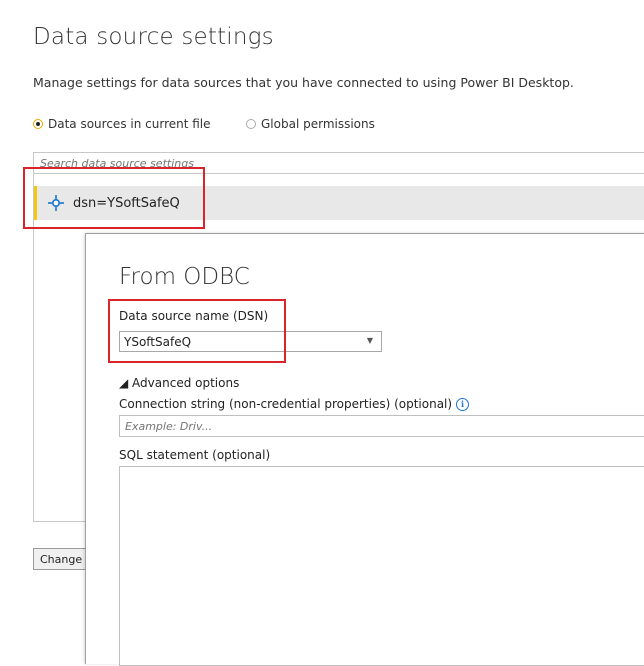  What do you see at coordinates (197, 331) in the screenshot?
I see `highlight-box-dsn` at bounding box center [197, 331].